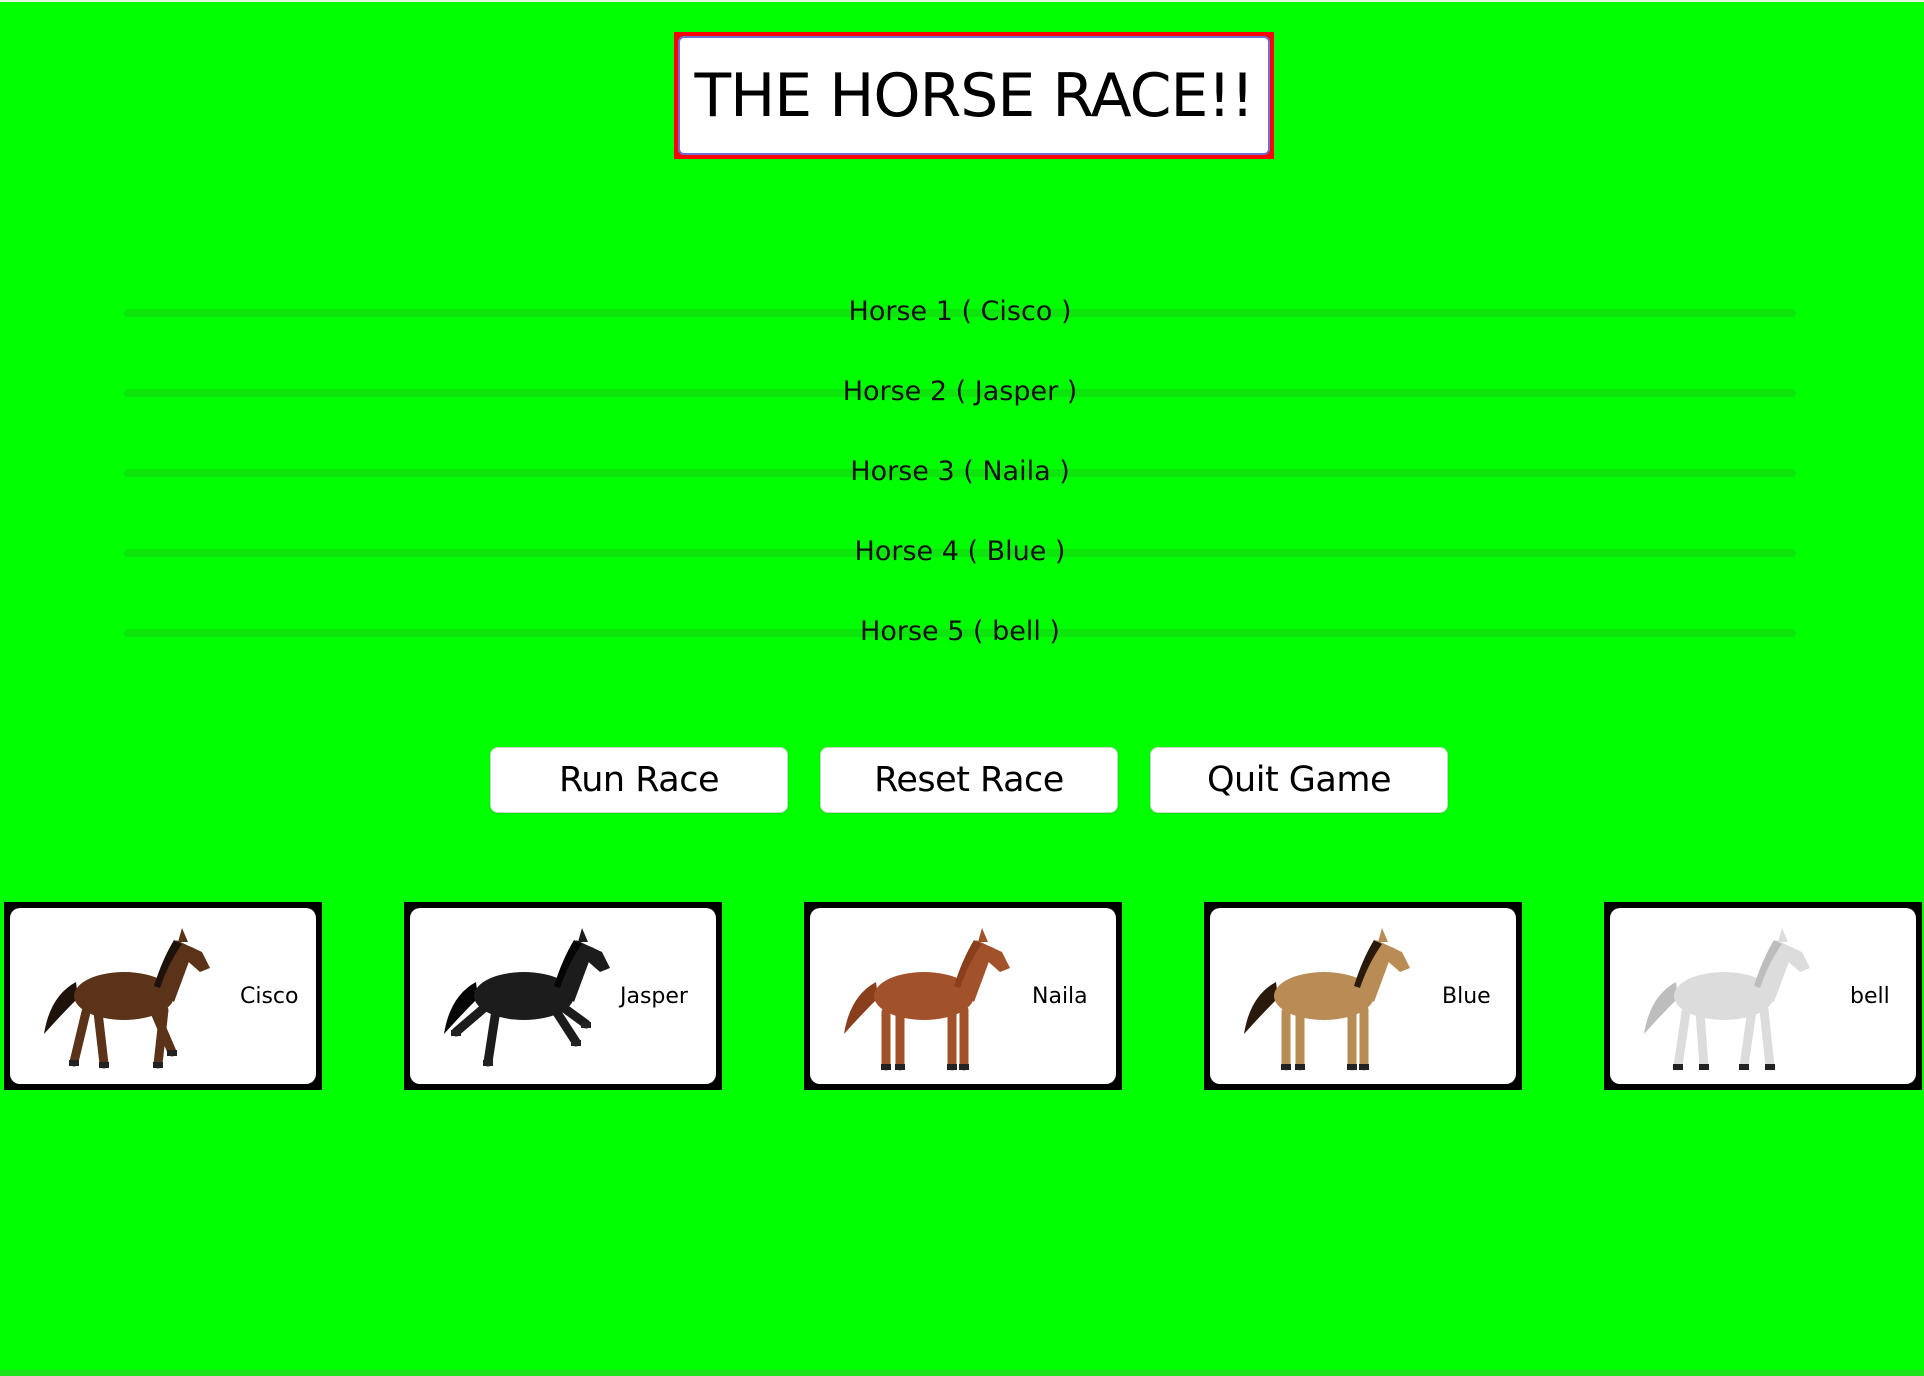  I want to click on reset-race-button: Reset Race, so click(969, 780).